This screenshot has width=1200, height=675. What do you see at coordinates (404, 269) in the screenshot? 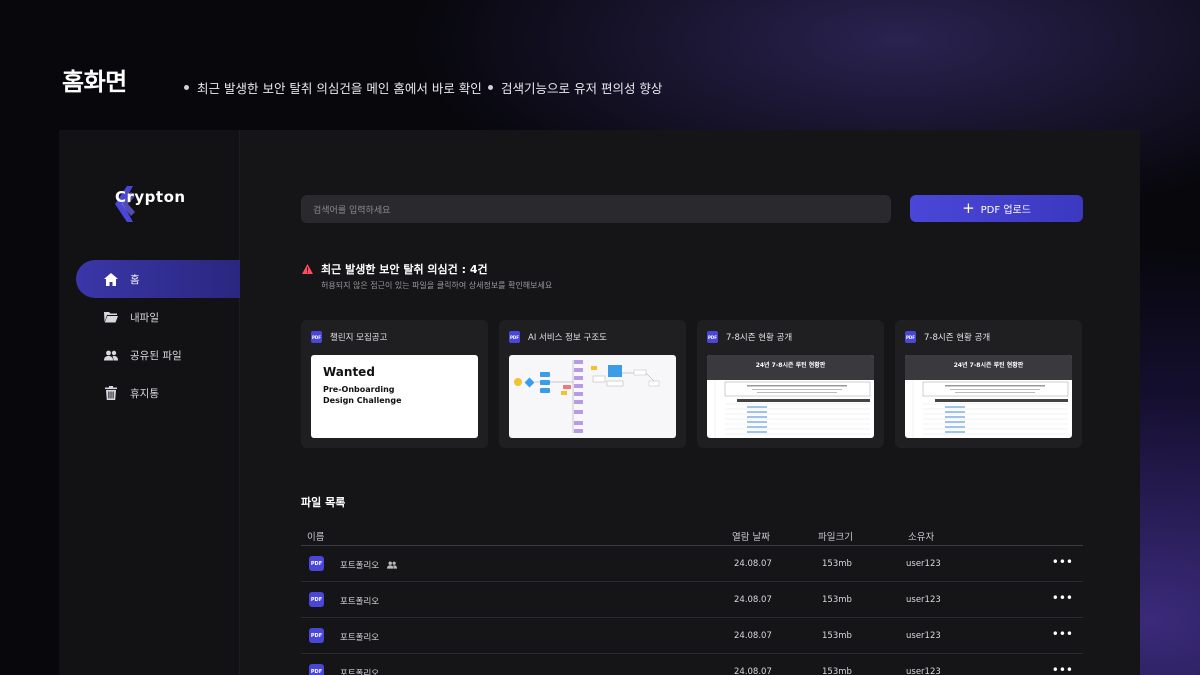
I see `alert-title-text: 최근 발생한 보안 탈취 의심건 : 4건` at bounding box center [404, 269].